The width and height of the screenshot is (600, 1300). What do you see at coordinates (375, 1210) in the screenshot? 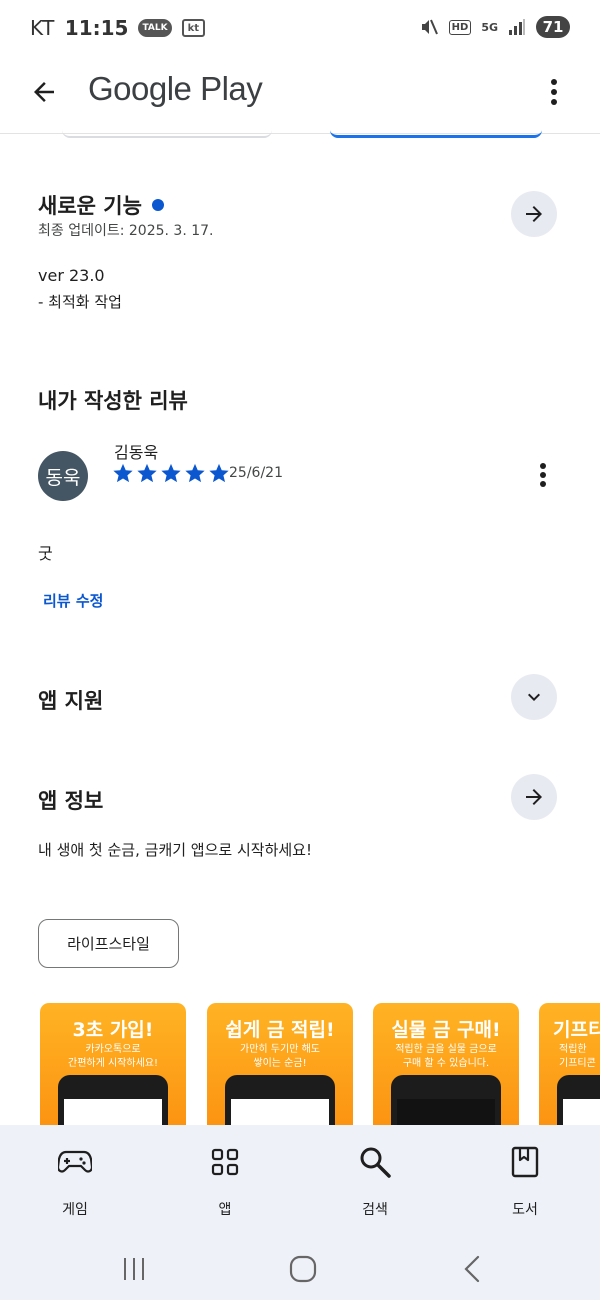
I see `nav-search-label: 검색` at bounding box center [375, 1210].